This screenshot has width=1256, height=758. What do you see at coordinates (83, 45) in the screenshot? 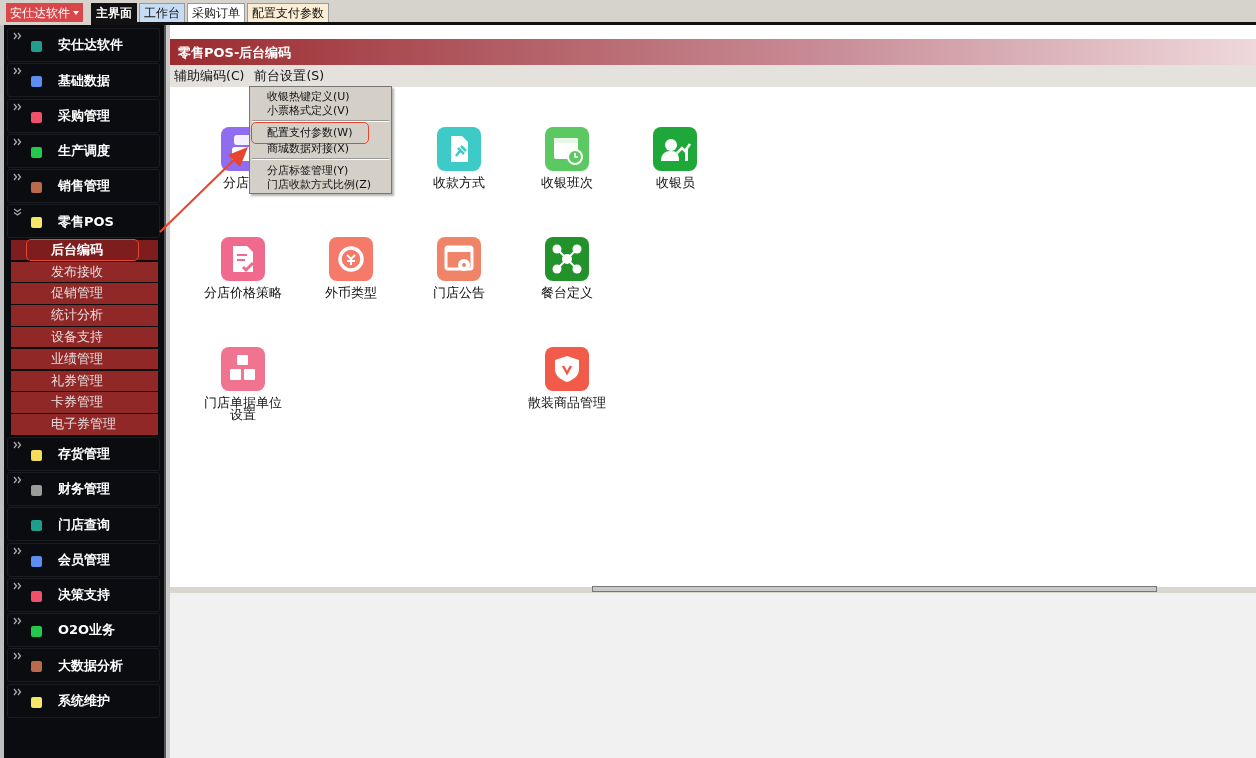
I see `sidebar-item: 安仕达软件` at bounding box center [83, 45].